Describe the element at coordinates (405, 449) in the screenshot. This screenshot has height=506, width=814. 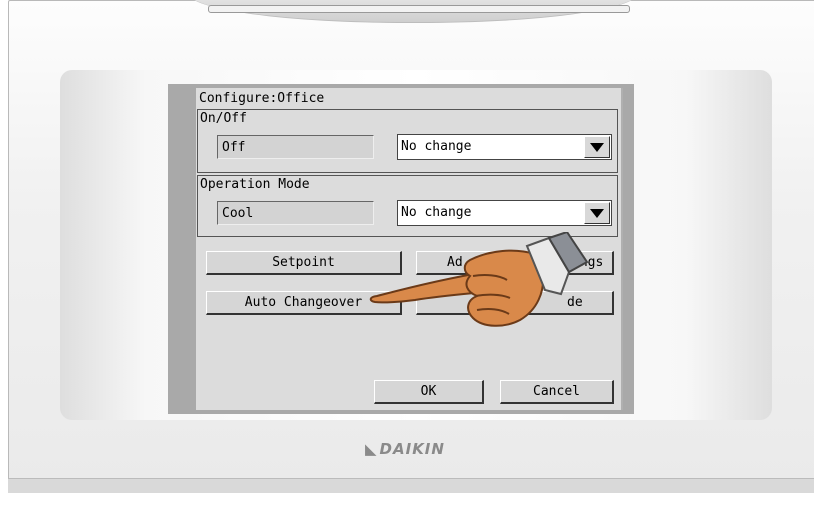
I see `daikin-logo: ◣ DAIKIN` at that location.